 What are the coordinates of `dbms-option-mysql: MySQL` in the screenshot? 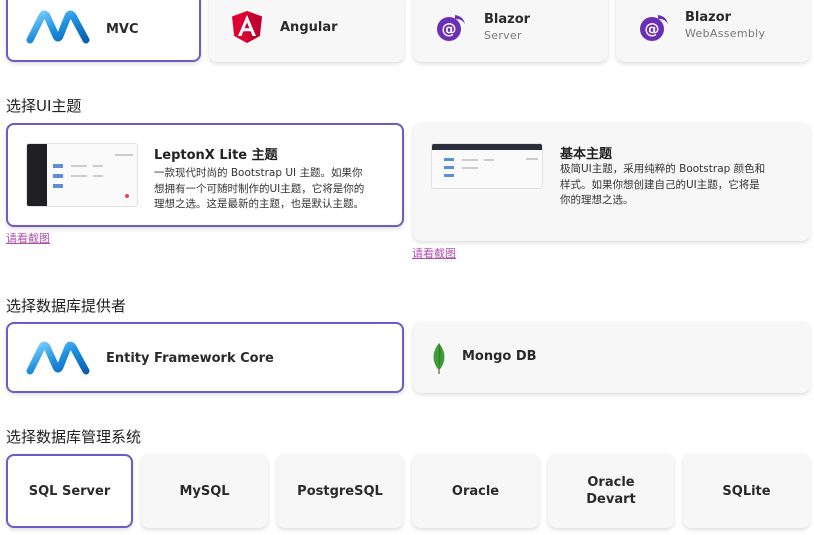 It's located at (204, 491).